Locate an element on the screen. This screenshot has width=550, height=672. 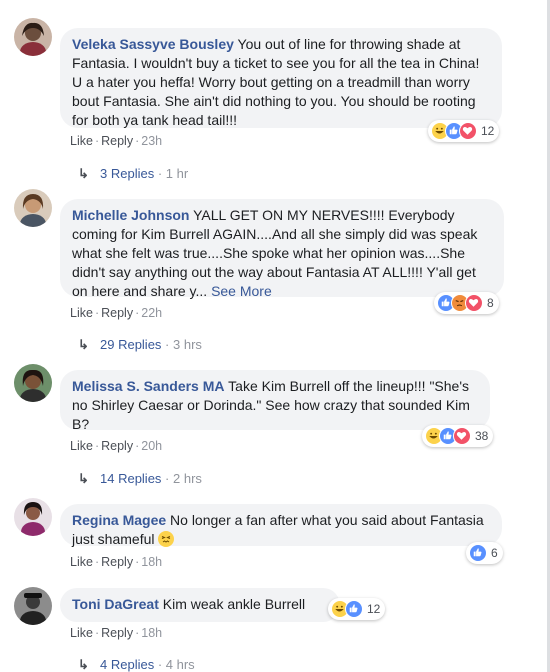
view-replies-link: ↳ 4 Replies · 4 hrs is located at coordinates (136, 664).